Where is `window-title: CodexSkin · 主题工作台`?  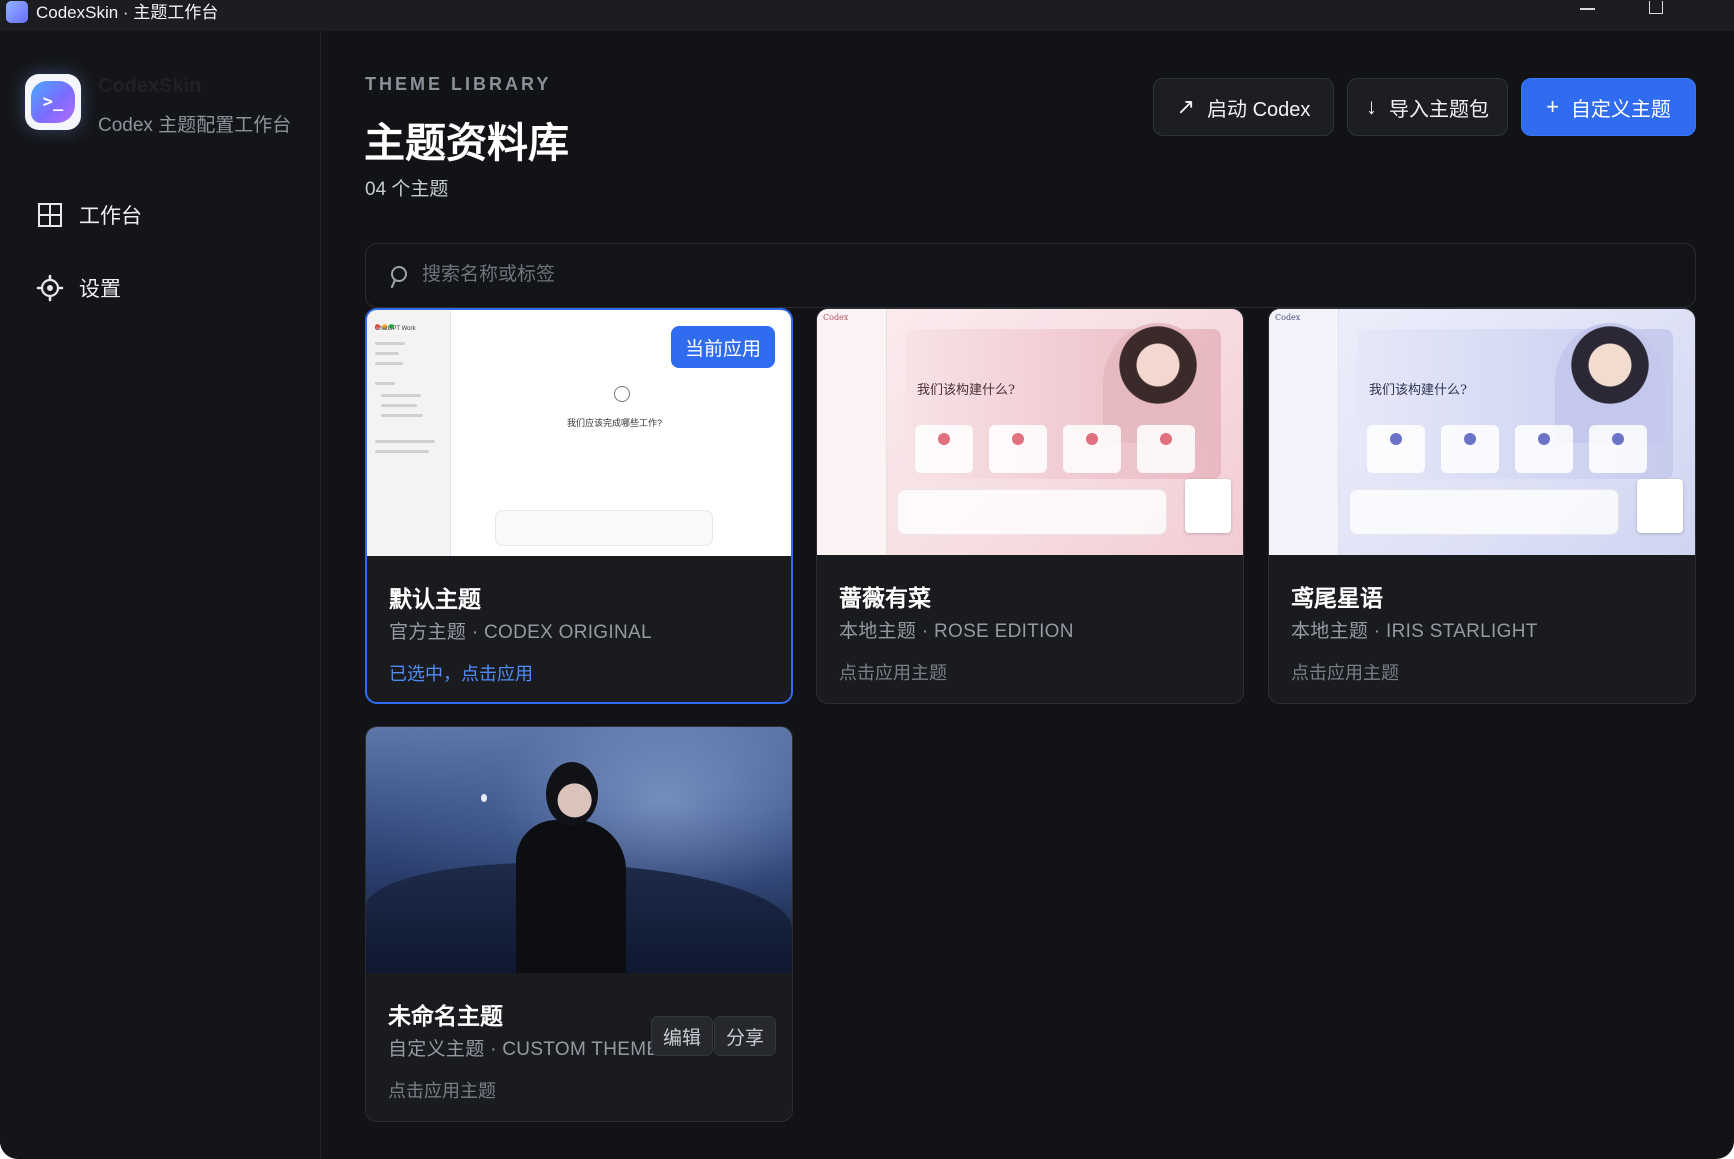 window-title: CodexSkin · 主题工作台 is located at coordinates (127, 12).